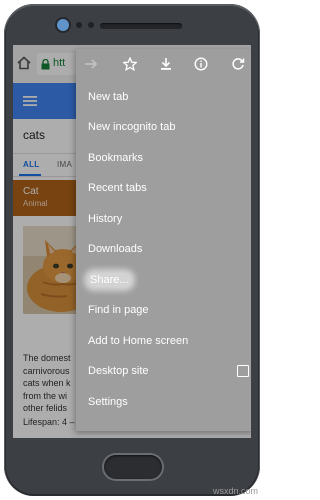  Describe the element at coordinates (105, 219) in the screenshot. I see `menu-item-label: History` at that location.